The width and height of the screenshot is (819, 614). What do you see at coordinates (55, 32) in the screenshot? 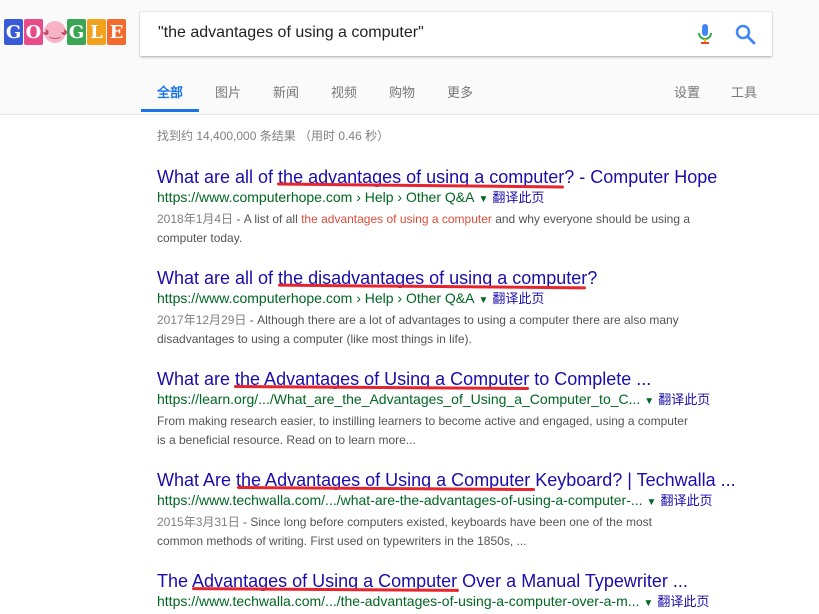
I see `baby-face-icon: ◕‿◕` at bounding box center [55, 32].